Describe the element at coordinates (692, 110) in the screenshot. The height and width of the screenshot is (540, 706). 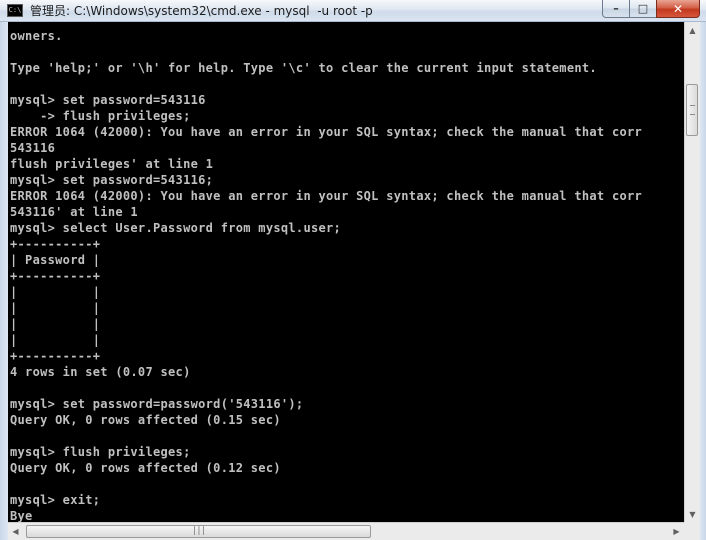
I see `vertical-scroll-thumb` at that location.